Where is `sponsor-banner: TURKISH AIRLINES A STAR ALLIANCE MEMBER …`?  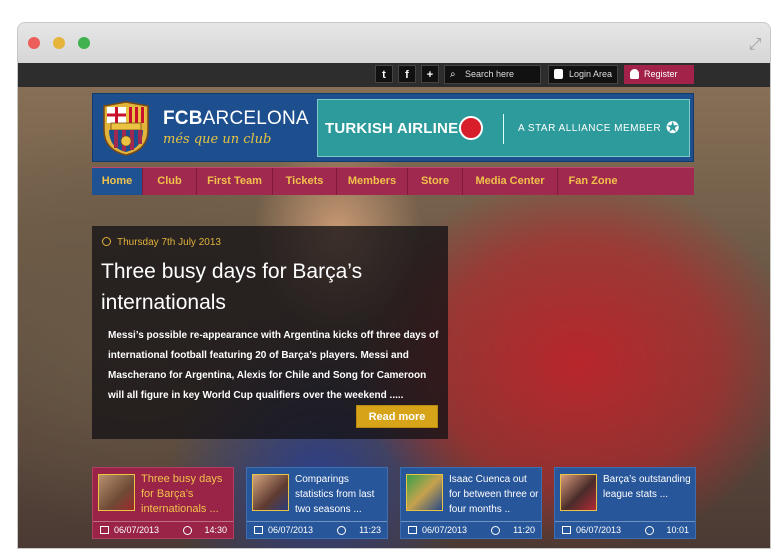
sponsor-banner: TURKISH AIRLINES A STAR ALLIANCE MEMBER … is located at coordinates (503, 128).